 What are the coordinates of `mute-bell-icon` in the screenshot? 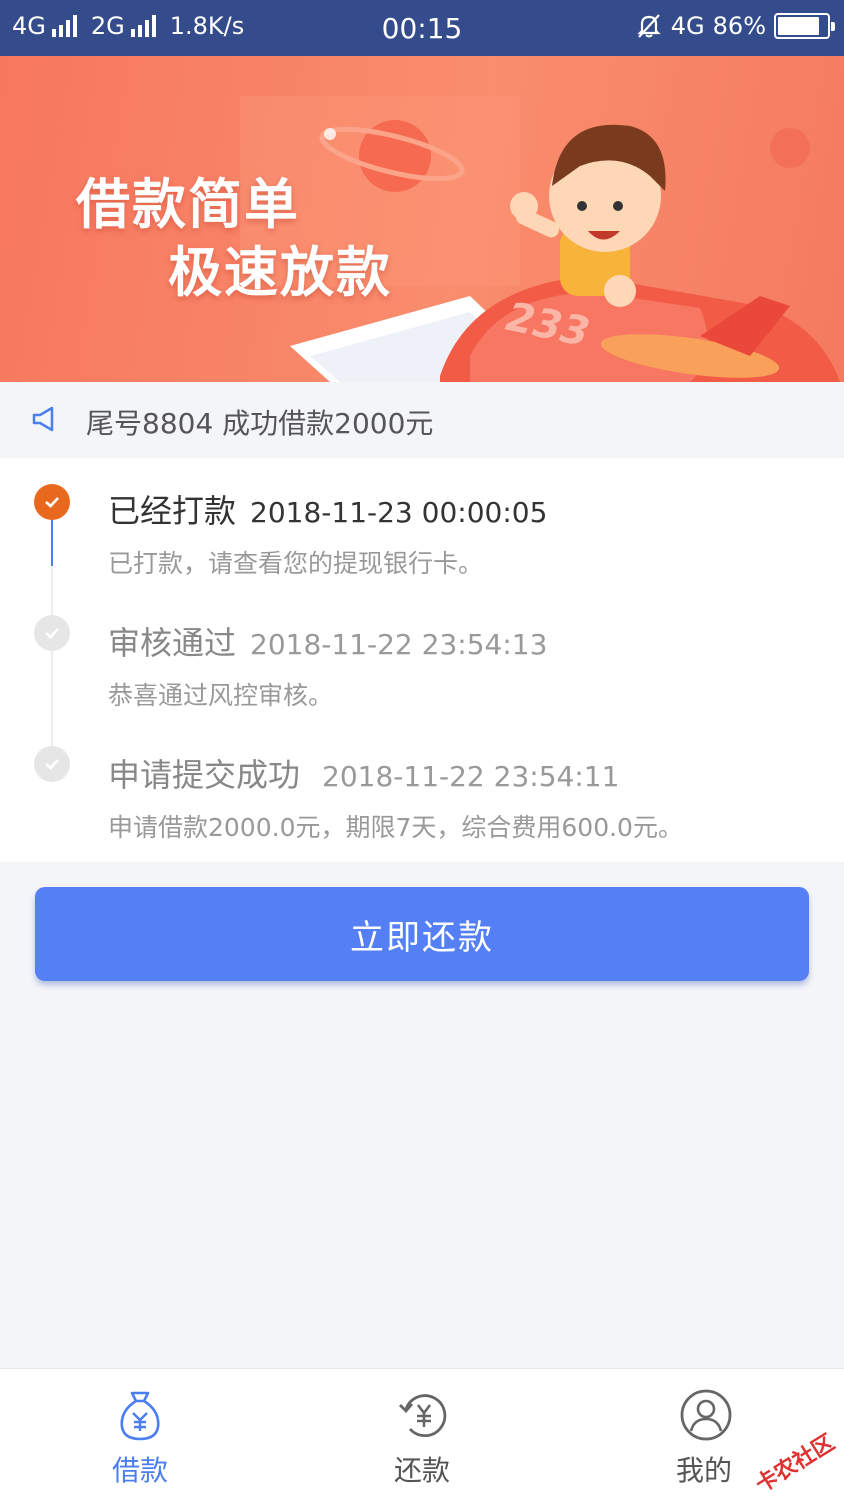 It's located at (649, 26).